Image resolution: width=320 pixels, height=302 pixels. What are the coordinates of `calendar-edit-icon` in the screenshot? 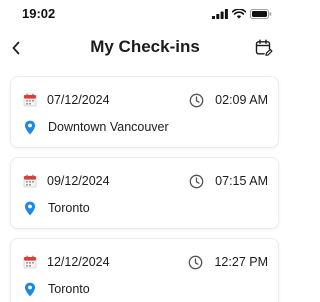 It's located at (264, 48).